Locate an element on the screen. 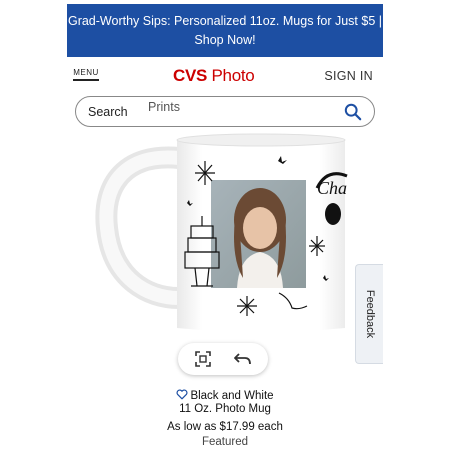 This screenshot has width=450, height=450. product-name-line-1: Black and White is located at coordinates (232, 396).